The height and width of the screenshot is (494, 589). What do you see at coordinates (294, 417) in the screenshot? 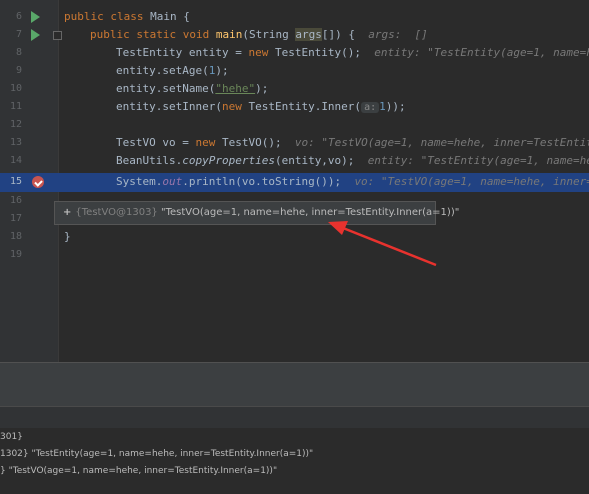
I see `variables-header` at bounding box center [294, 417].